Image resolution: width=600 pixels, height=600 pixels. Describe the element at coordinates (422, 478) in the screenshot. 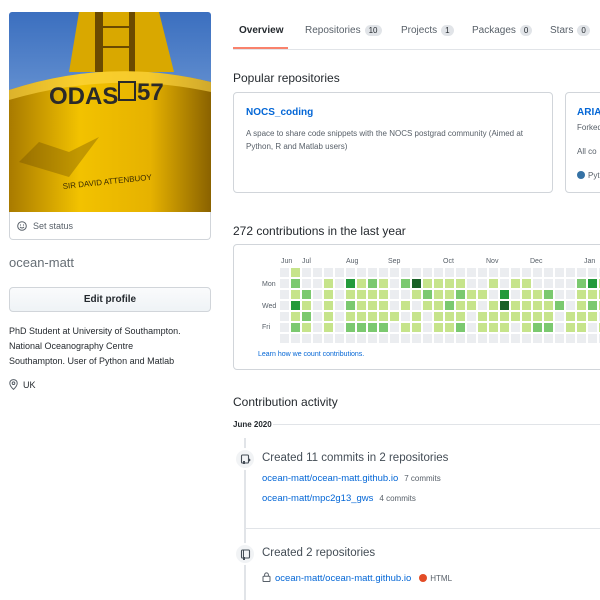

I see `commit-count-link: 7 commits` at that location.